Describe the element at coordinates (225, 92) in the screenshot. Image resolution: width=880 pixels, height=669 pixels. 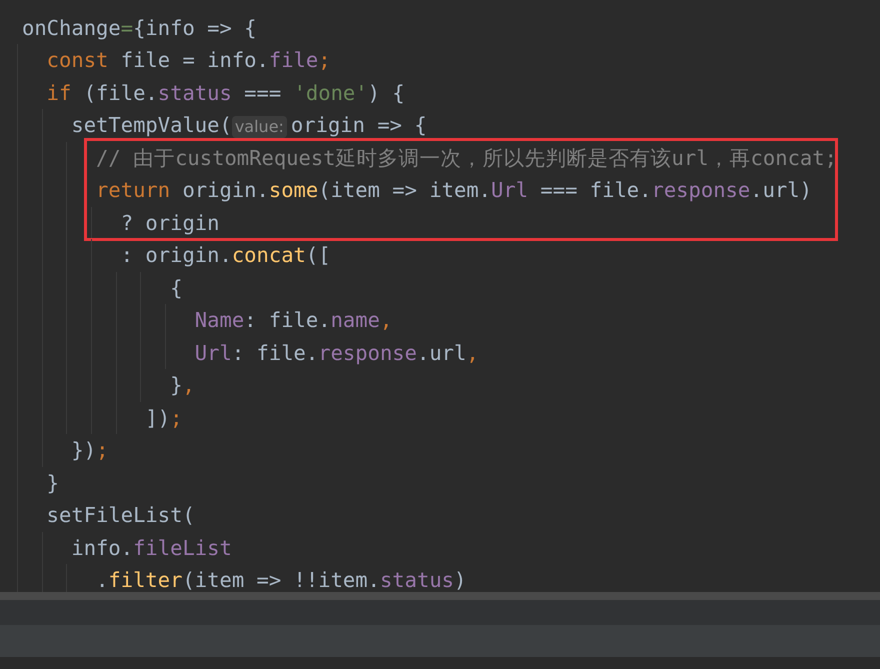
I see `code-line: if (file.status === 'done') {` at that location.